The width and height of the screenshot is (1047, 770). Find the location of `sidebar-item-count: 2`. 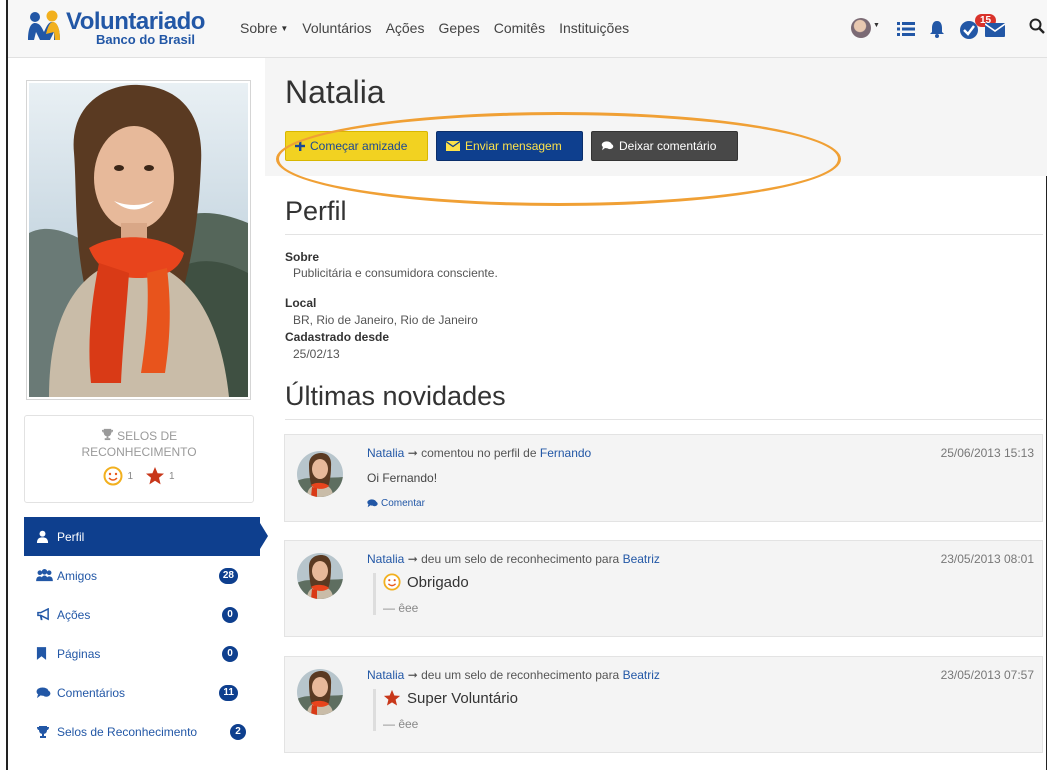

sidebar-item-count: 2 is located at coordinates (238, 732).